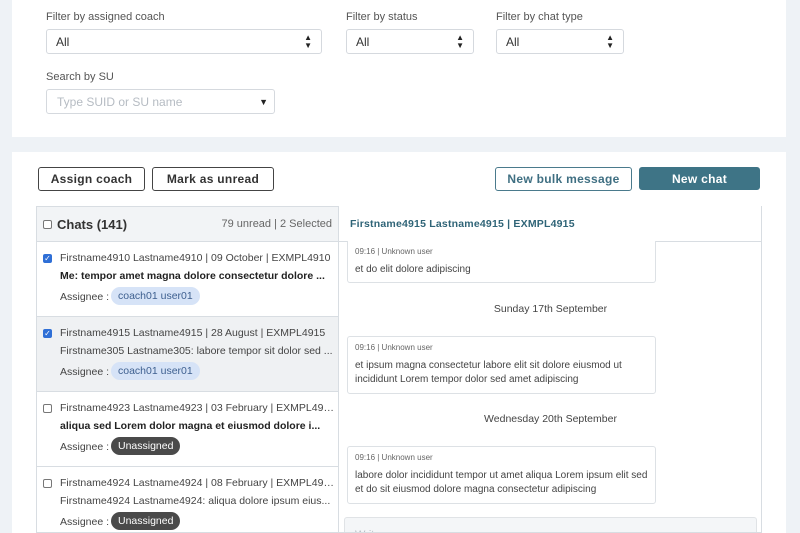 The width and height of the screenshot is (800, 533). What do you see at coordinates (563, 179) in the screenshot?
I see `new-bulk-message-button: New bulk message` at bounding box center [563, 179].